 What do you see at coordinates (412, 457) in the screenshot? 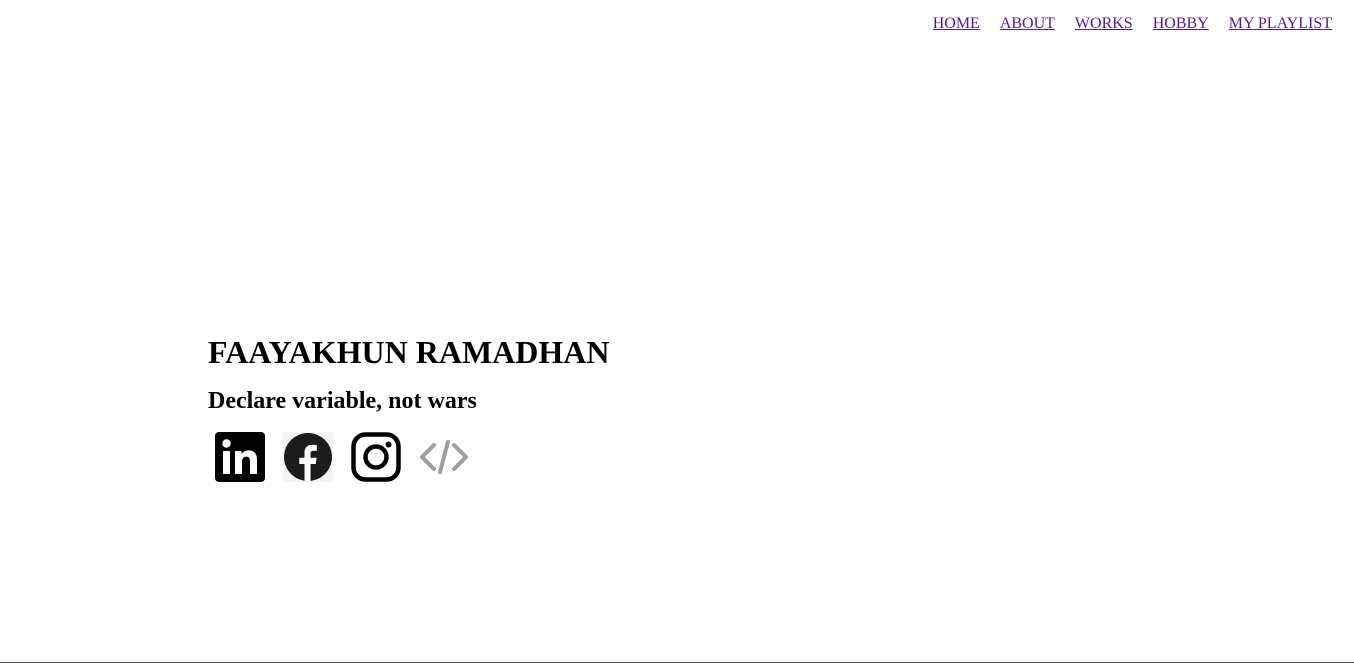
I see `social-links` at bounding box center [412, 457].